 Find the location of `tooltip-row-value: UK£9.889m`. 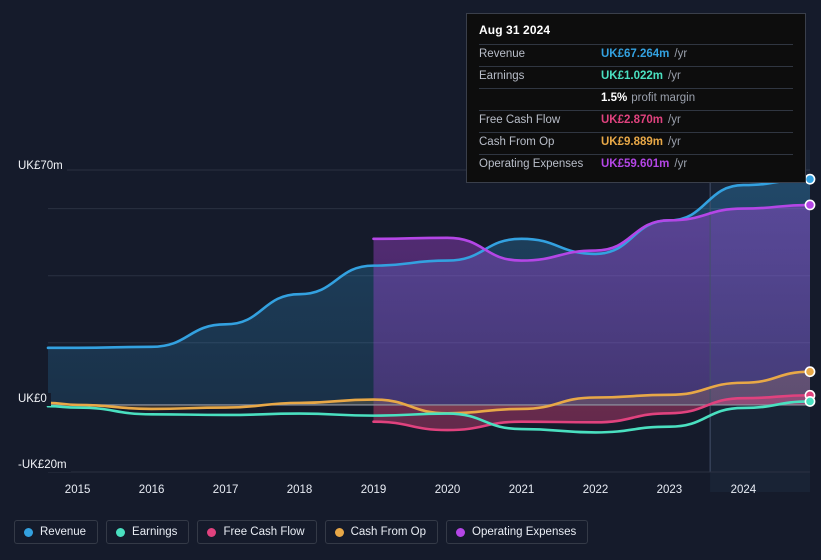

tooltip-row-value: UK£9.889m is located at coordinates (632, 142).